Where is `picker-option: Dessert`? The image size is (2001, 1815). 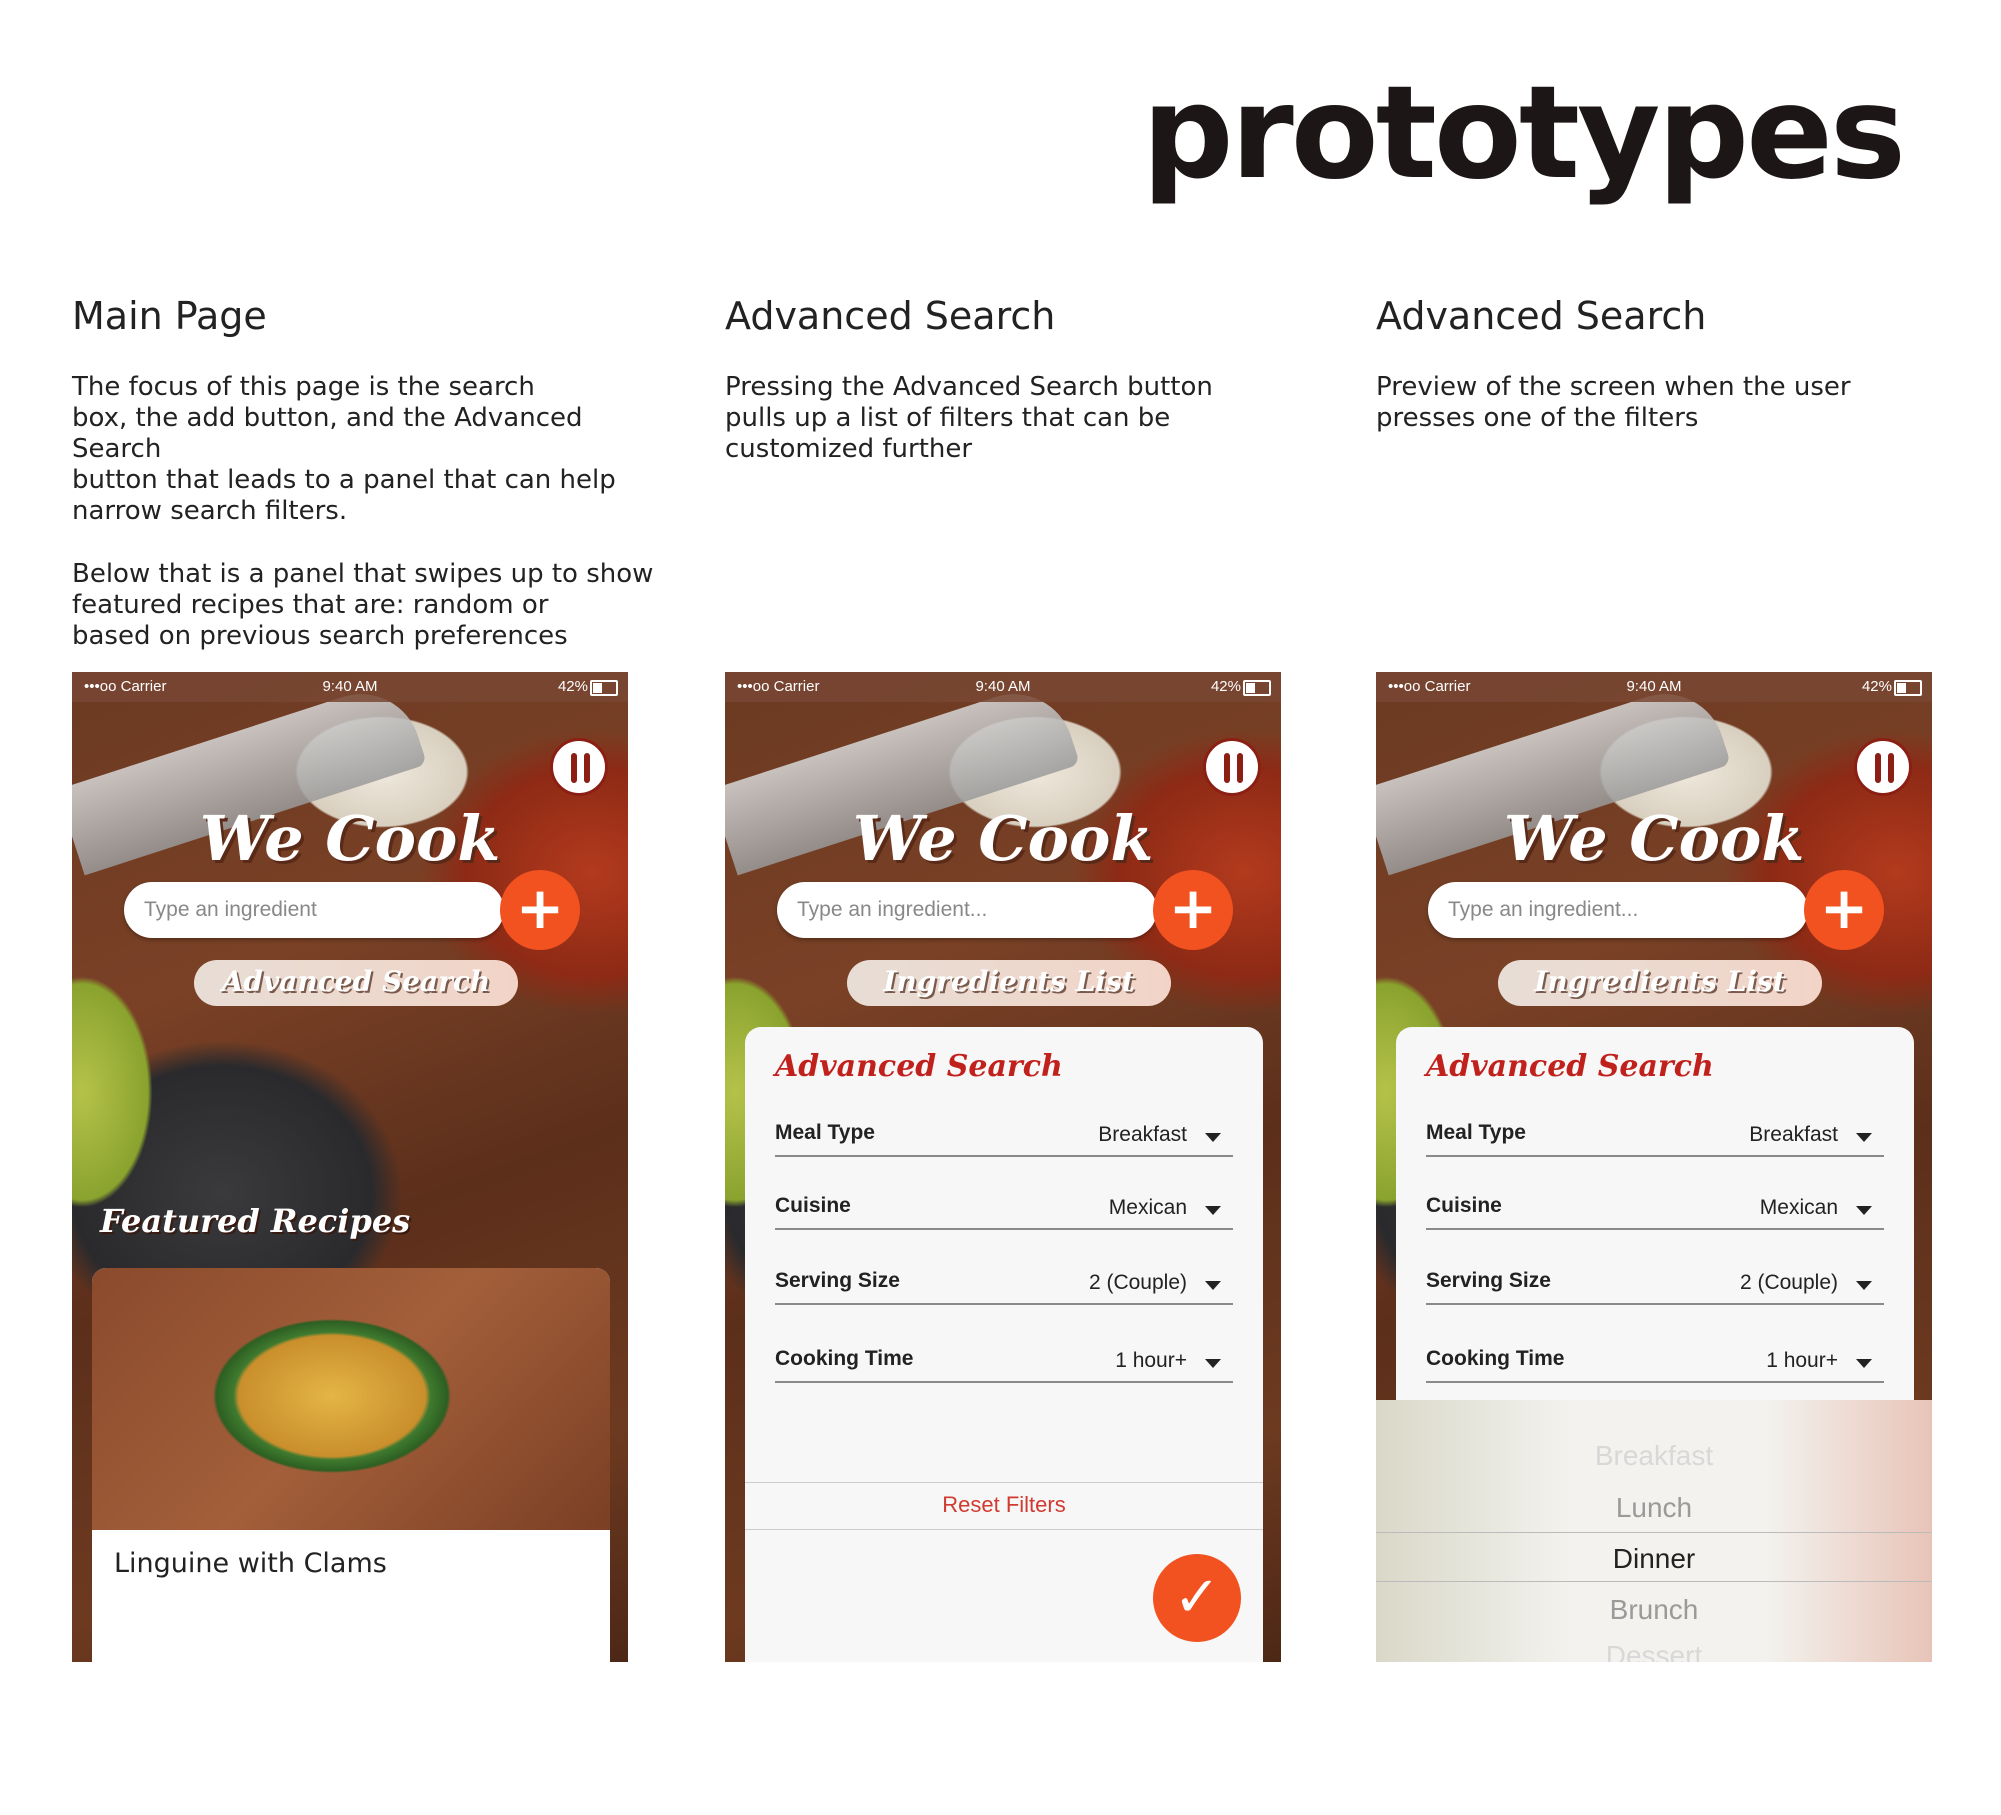
picker-option: Dessert is located at coordinates (1654, 1651).